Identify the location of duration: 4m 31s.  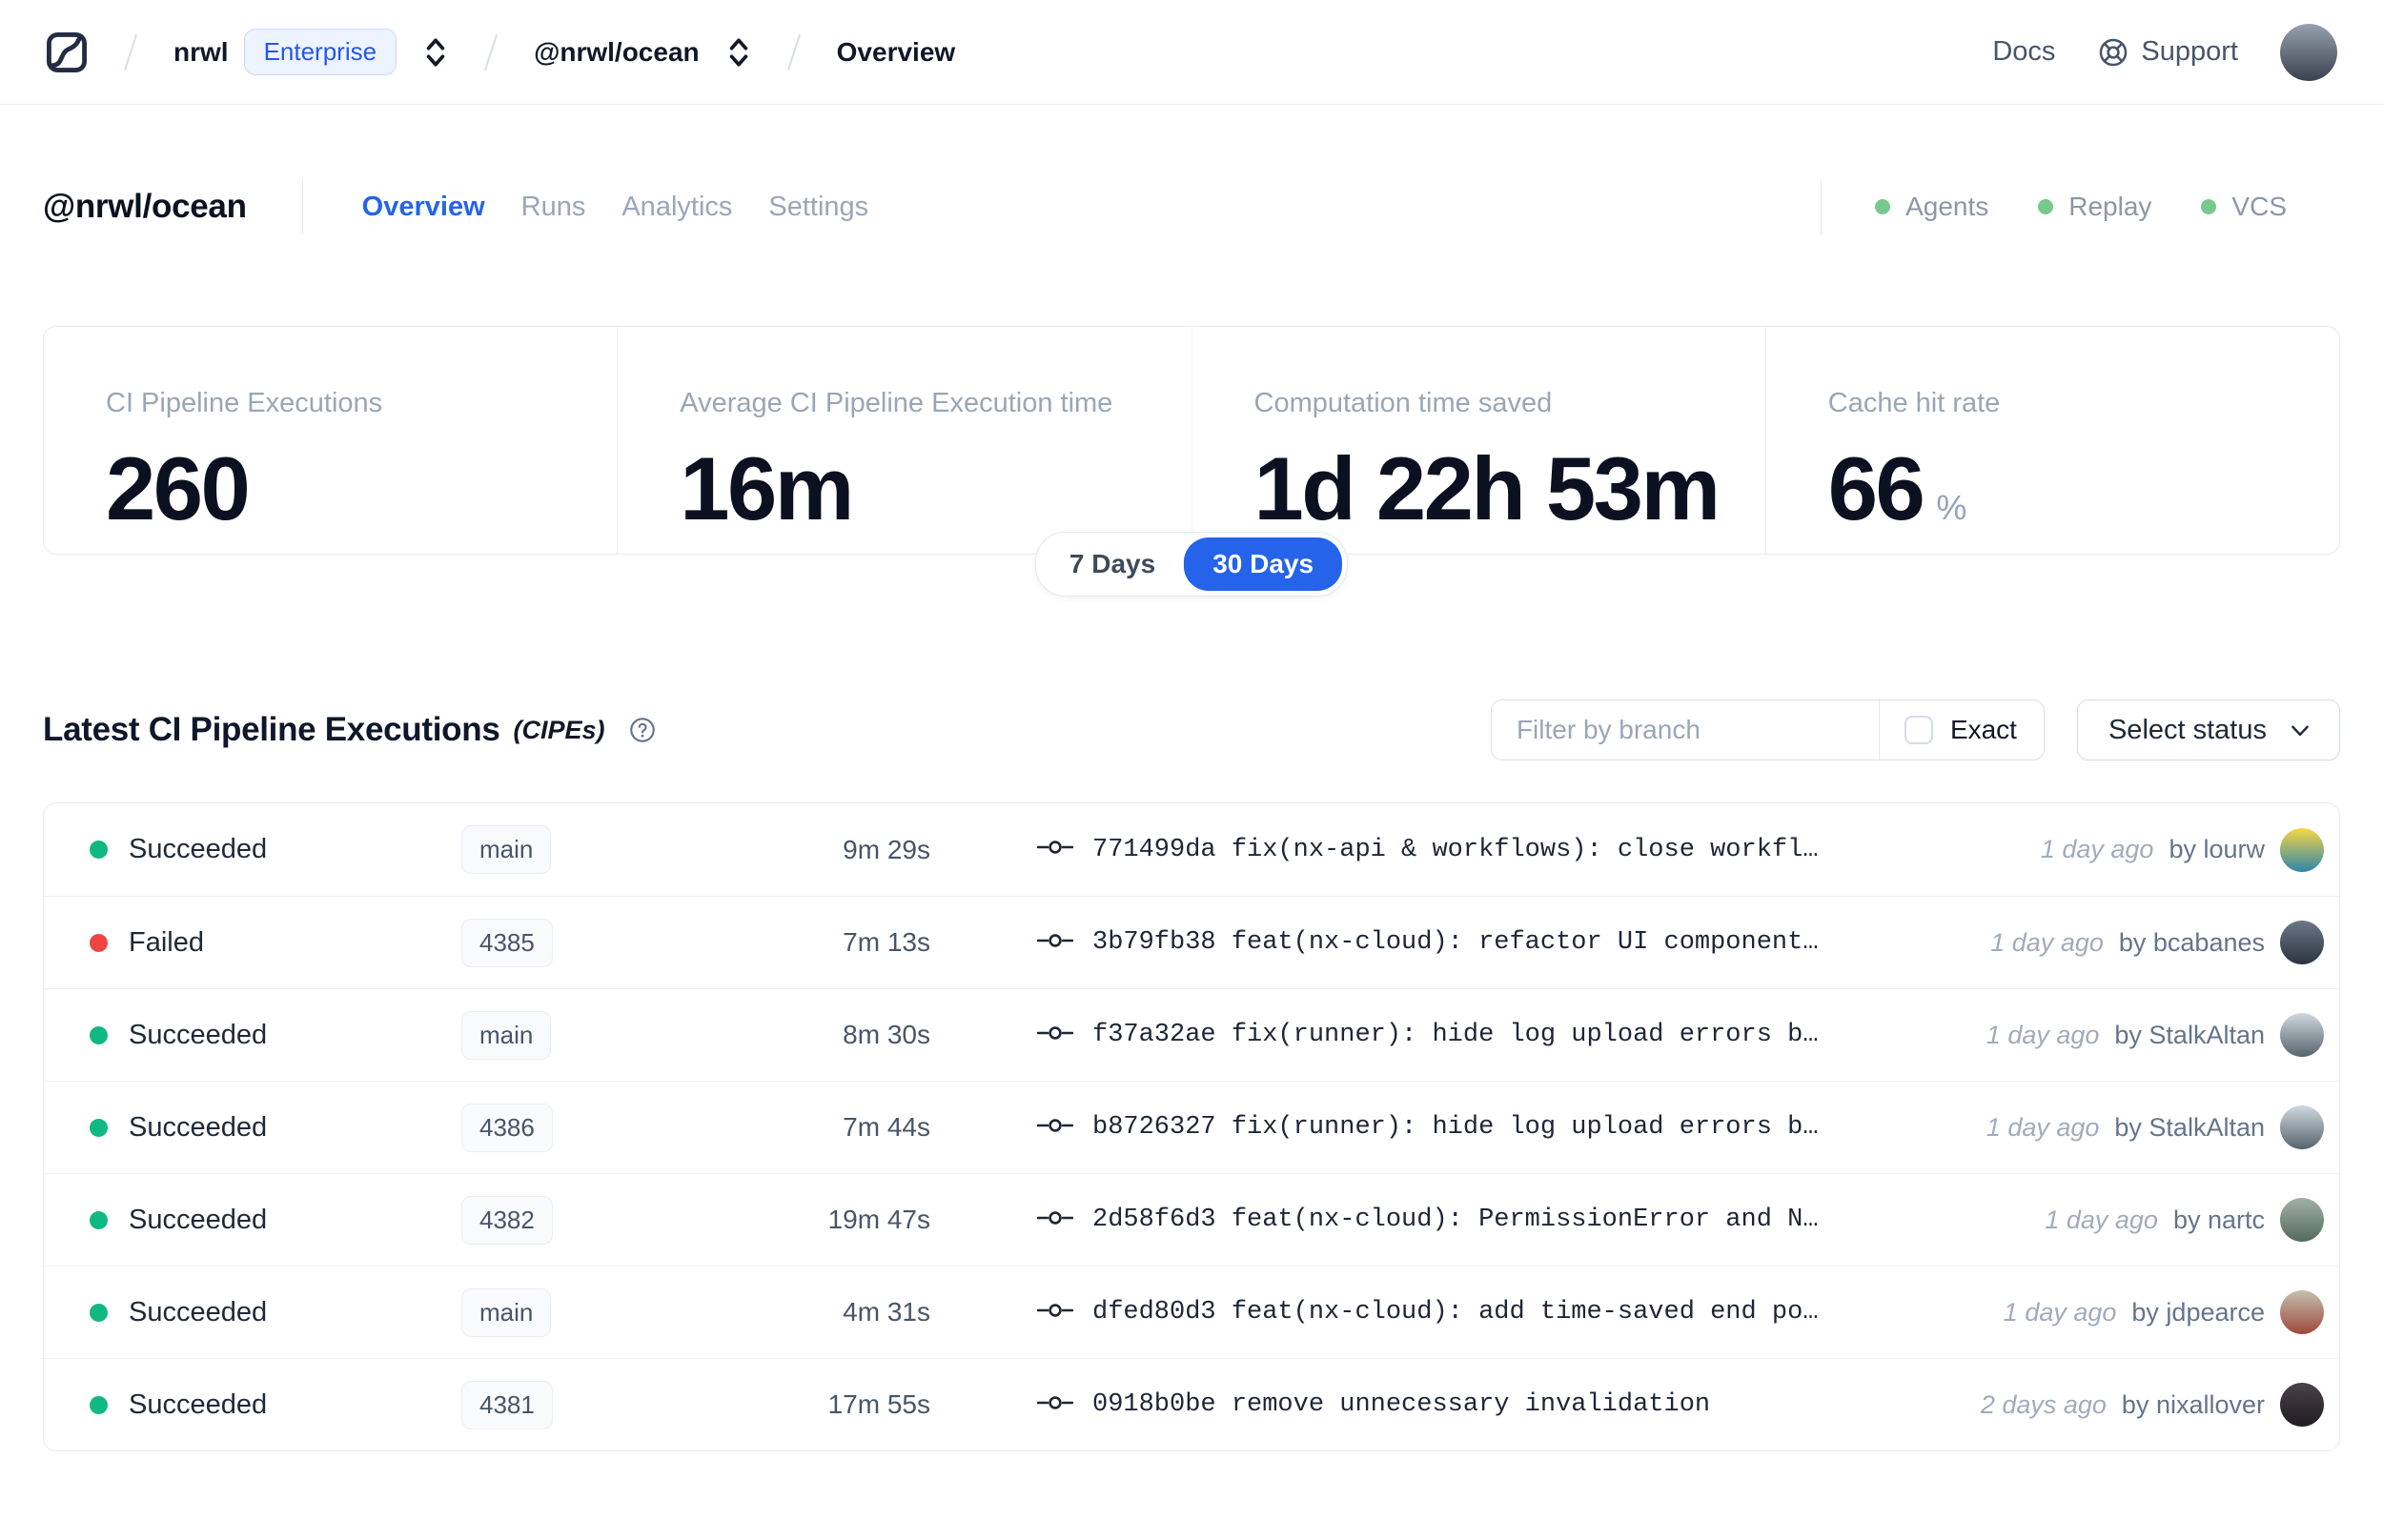
(887, 1312).